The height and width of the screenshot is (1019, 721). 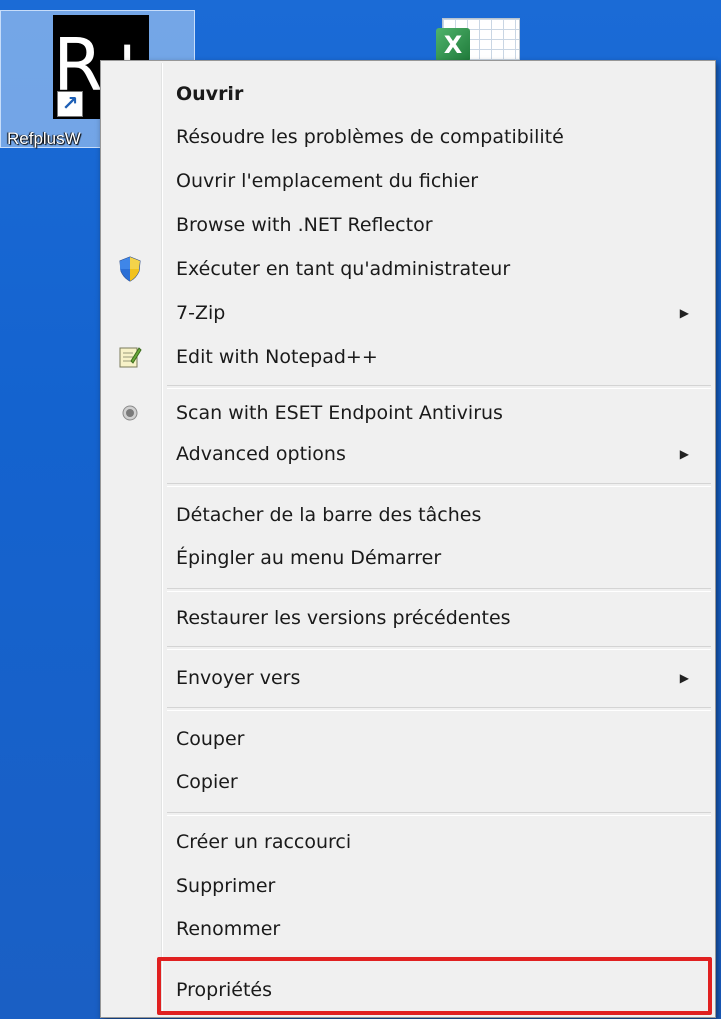 What do you see at coordinates (130, 357) in the screenshot?
I see `notepad-plus-plus-icon` at bounding box center [130, 357].